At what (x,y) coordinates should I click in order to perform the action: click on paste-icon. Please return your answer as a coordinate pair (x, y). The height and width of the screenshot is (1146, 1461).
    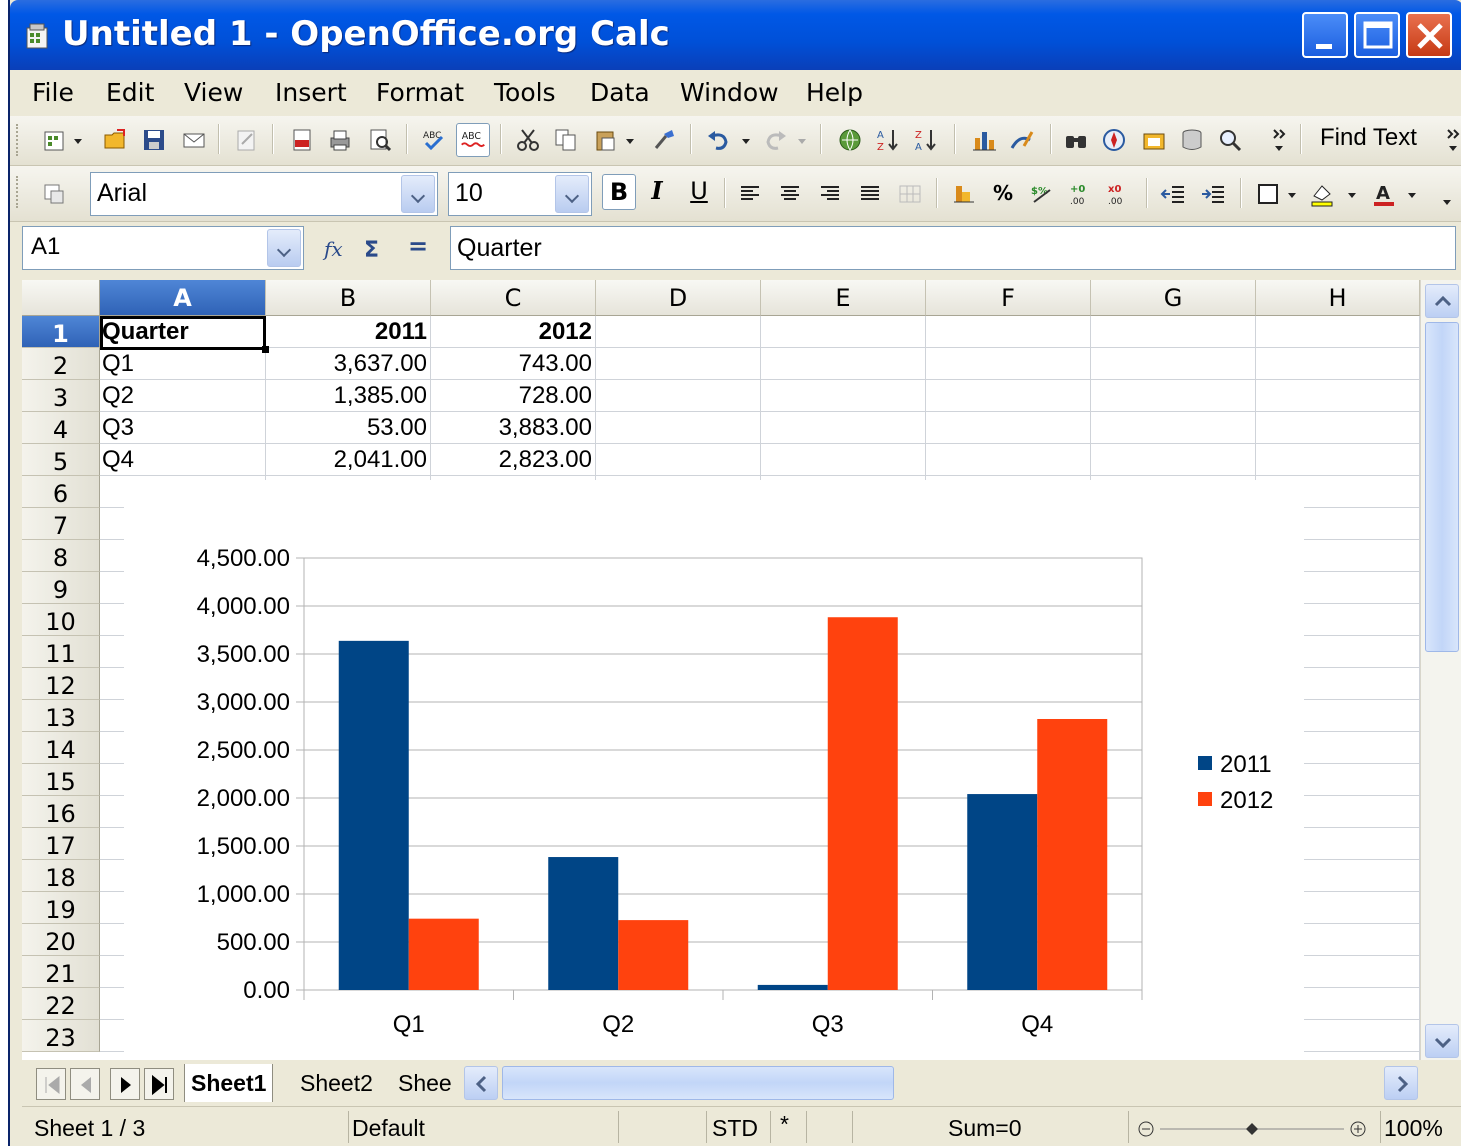
    Looking at the image, I should click on (606, 140).